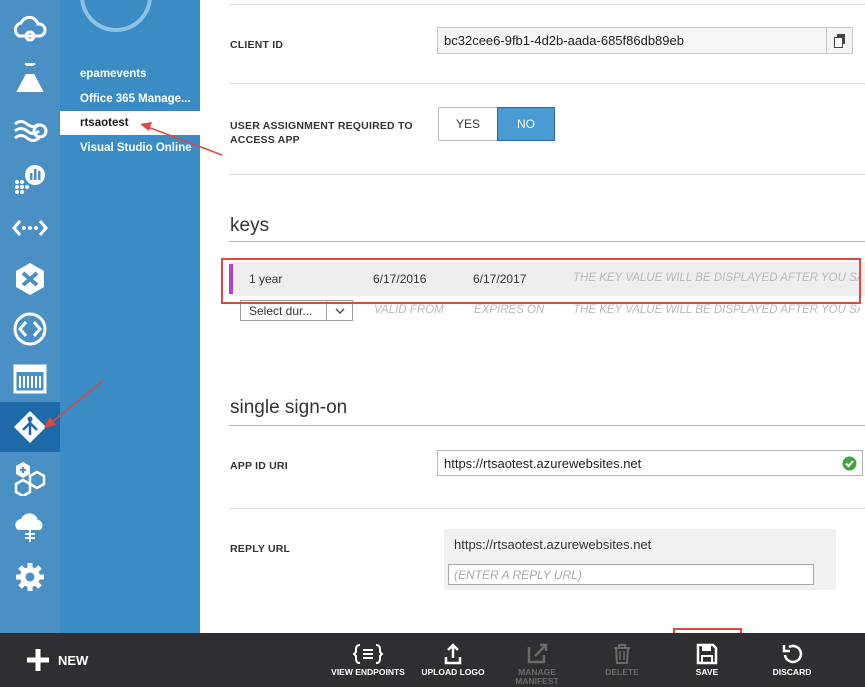  What do you see at coordinates (468, 124) in the screenshot?
I see `toggle-yes: YES` at bounding box center [468, 124].